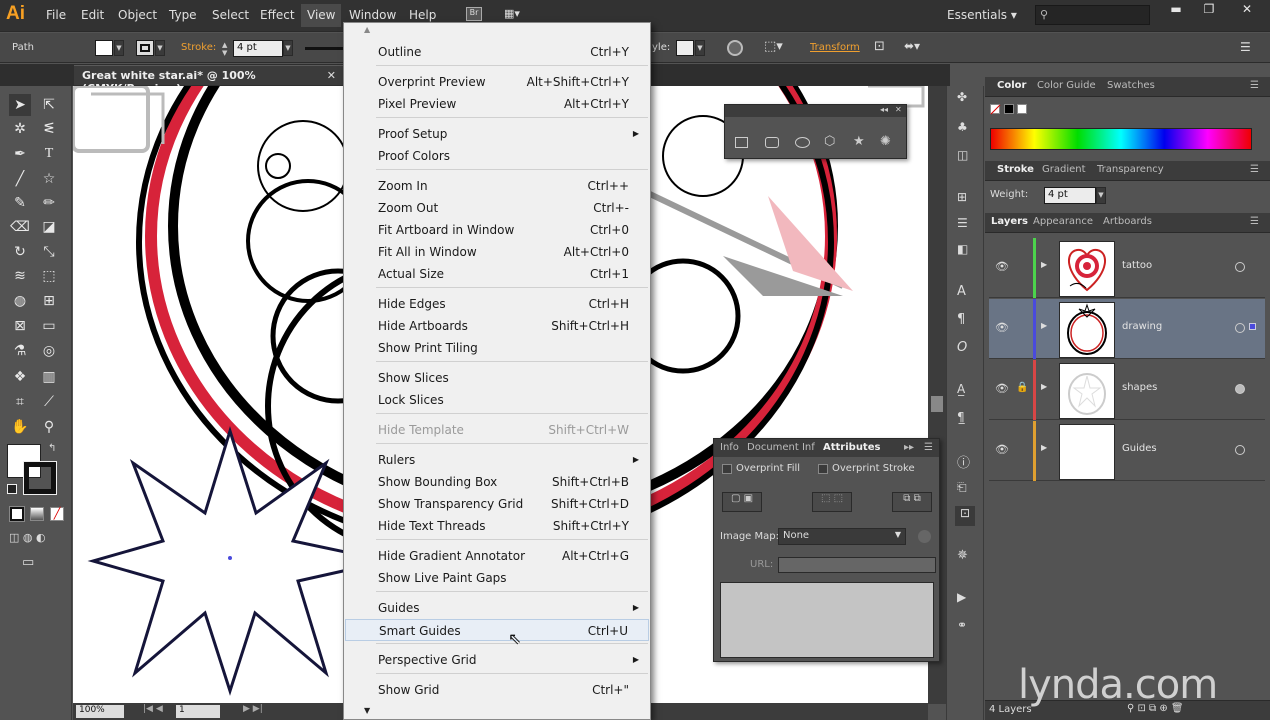 The height and width of the screenshot is (720, 1270). Describe the element at coordinates (277, 15) in the screenshot. I see `menu-effect: Effect` at that location.